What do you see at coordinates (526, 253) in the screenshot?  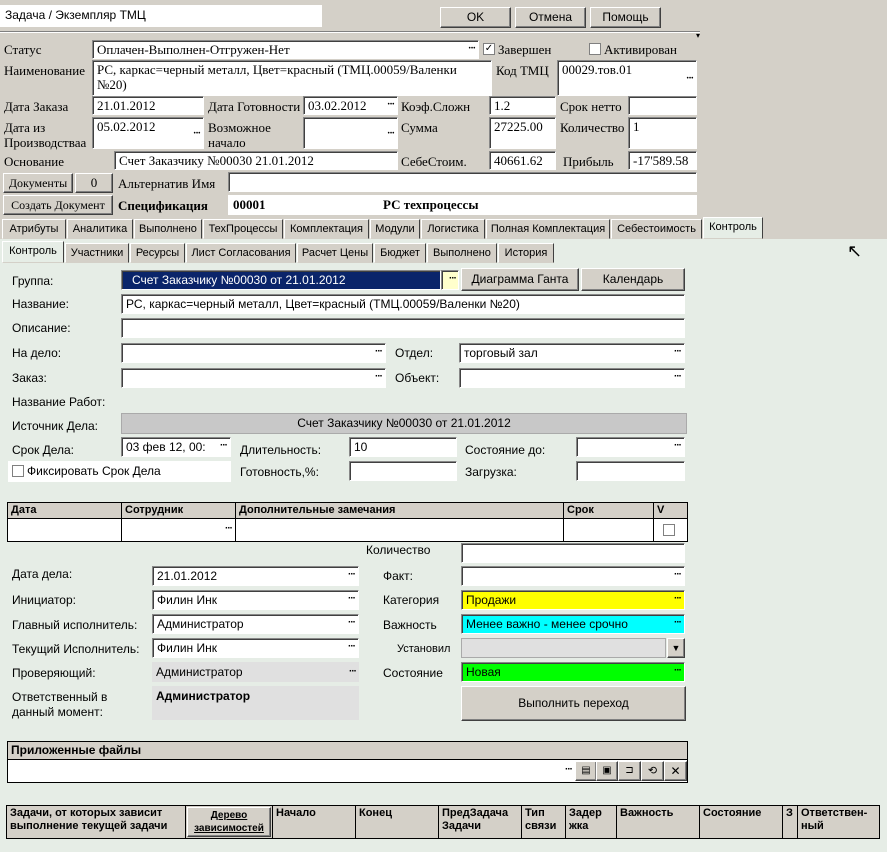 I see `subtab-history: История` at bounding box center [526, 253].